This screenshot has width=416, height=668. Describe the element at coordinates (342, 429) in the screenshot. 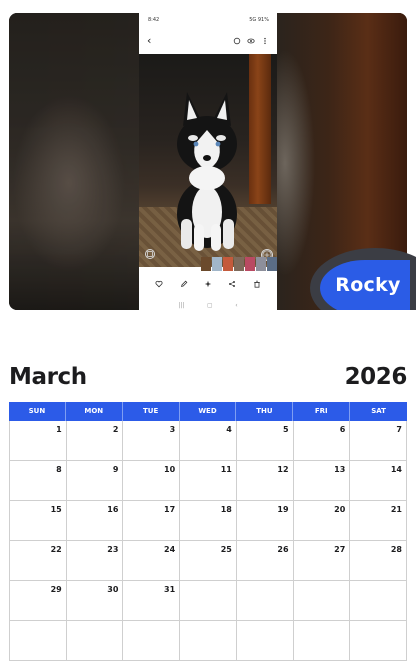

I see `day-number: 6` at that location.